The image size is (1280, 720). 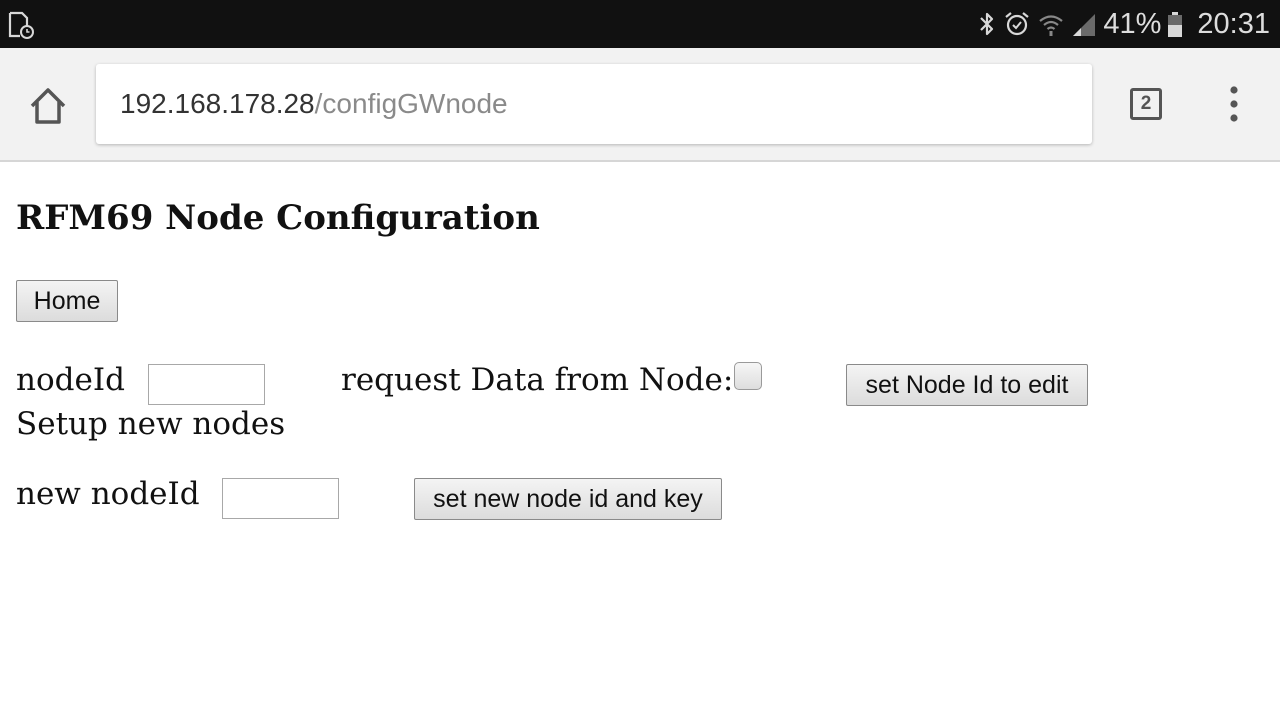 I want to click on status-icons: 41% 20:31, so click(x=1123, y=24).